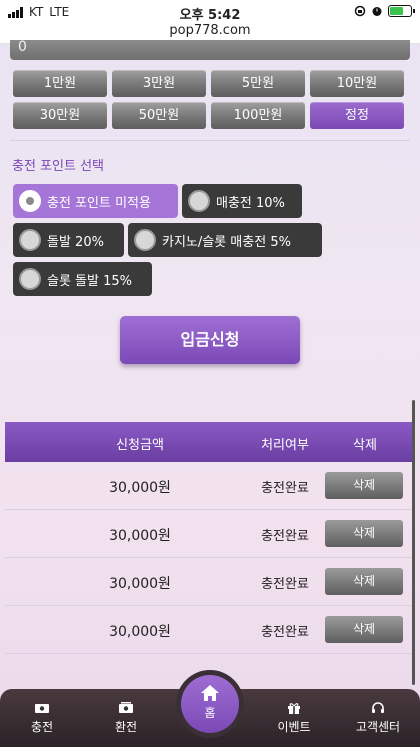 The width and height of the screenshot is (420, 747). I want to click on deposit-request-button: 입금신청, so click(210, 340).